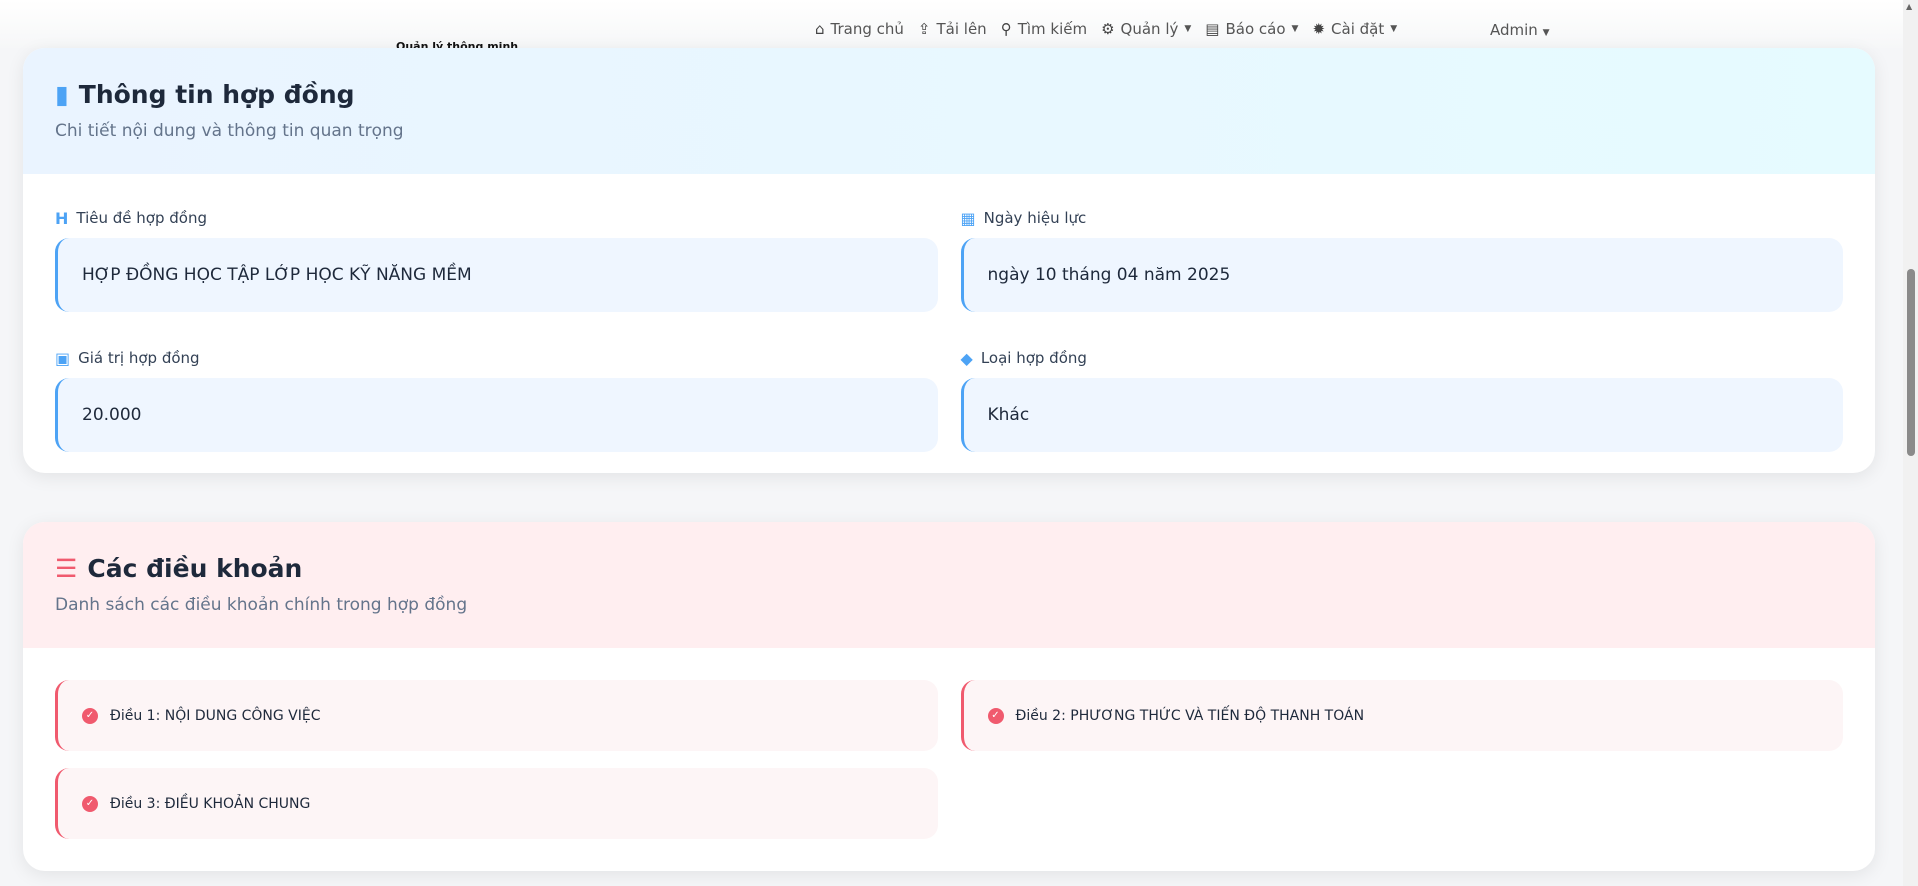  I want to click on field-label: Tiêu đề hợp đồng, so click(141, 218).